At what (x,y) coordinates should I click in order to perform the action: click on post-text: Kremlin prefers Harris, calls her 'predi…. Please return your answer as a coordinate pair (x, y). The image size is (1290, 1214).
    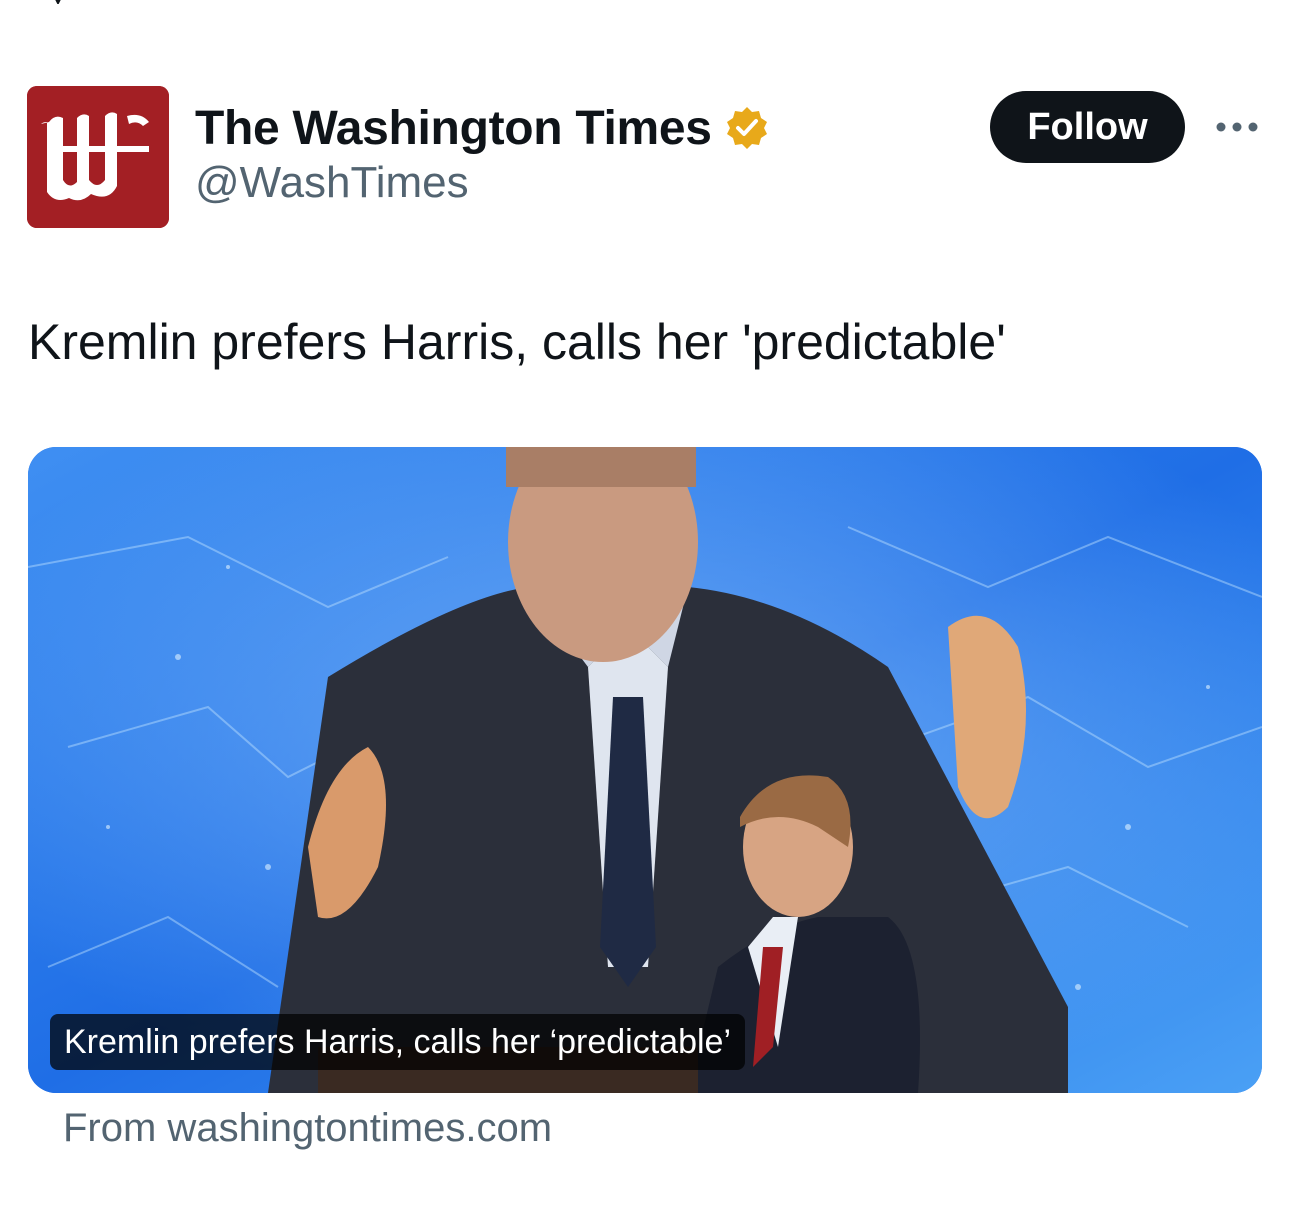
    Looking at the image, I should click on (517, 342).